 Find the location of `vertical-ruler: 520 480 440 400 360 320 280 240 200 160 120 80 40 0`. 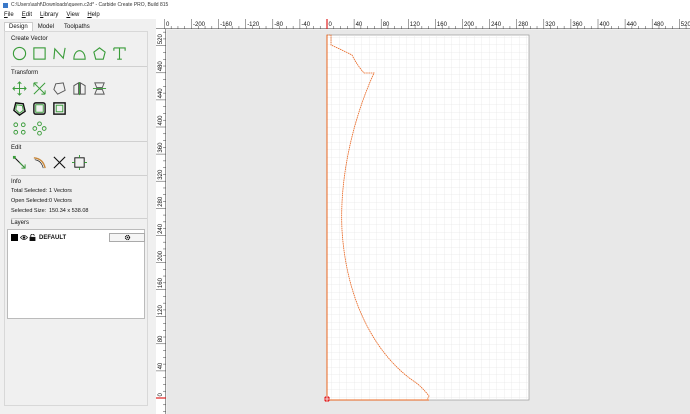

vertical-ruler: 520 480 440 400 360 320 280 240 200 160 120 80 40 0 is located at coordinates (161, 221).